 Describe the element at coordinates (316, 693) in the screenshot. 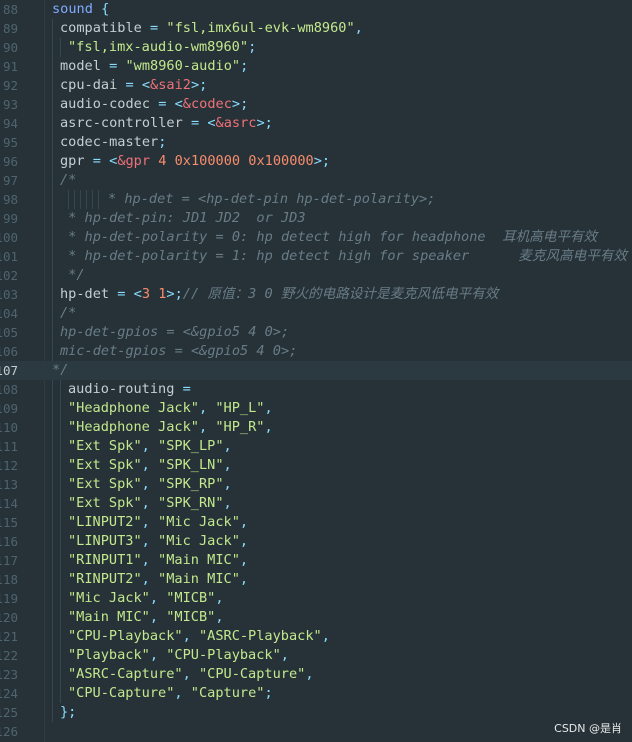

I see `code-line: 124 "CPU-Capture", "Capture";` at that location.